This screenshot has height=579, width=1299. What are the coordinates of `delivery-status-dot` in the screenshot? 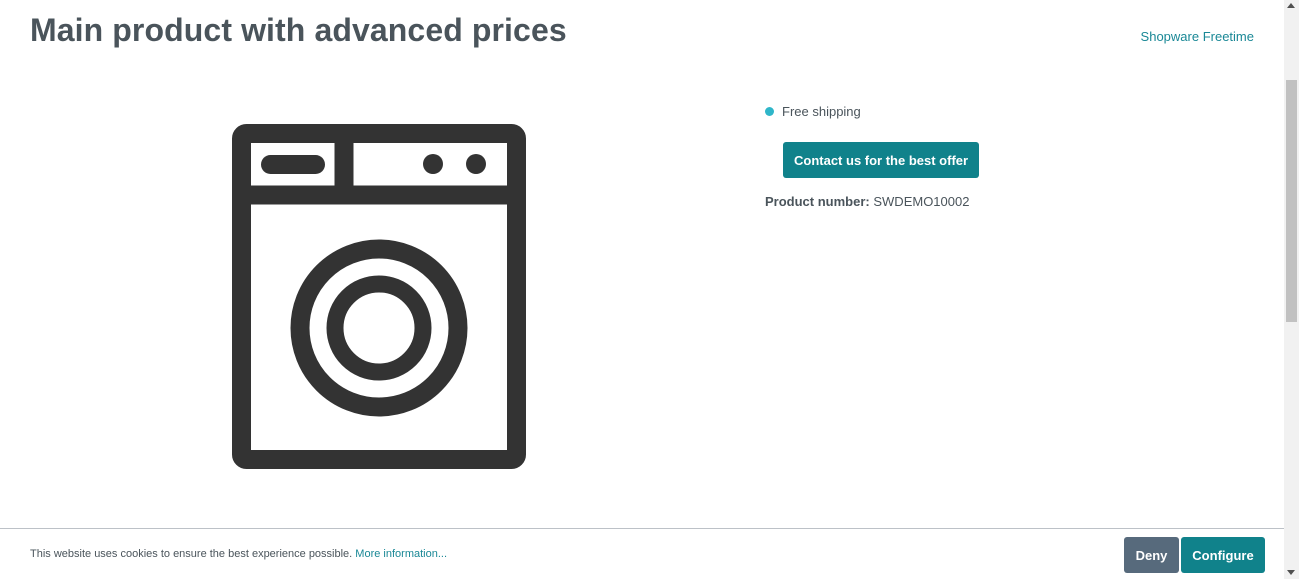 It's located at (769, 111).